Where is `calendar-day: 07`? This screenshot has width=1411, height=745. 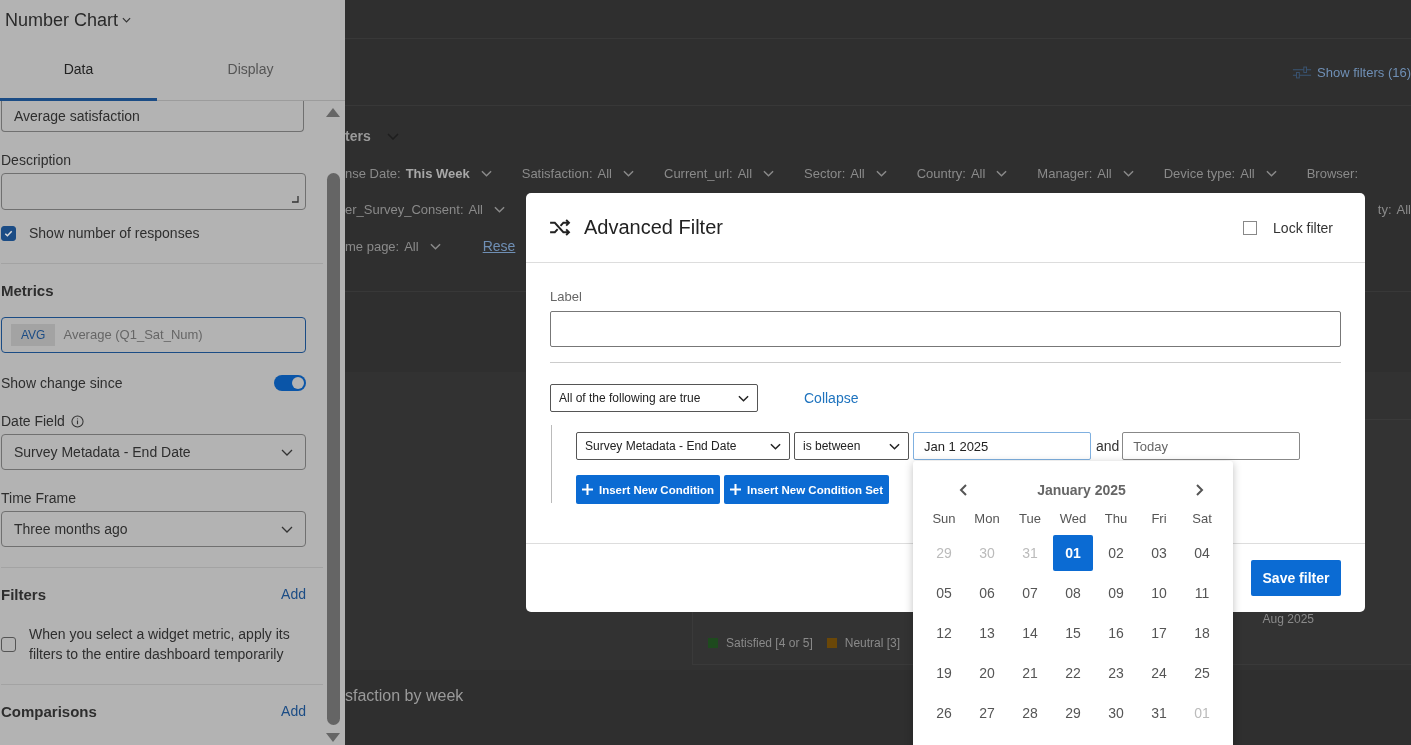
calendar-day: 07 is located at coordinates (1030, 593).